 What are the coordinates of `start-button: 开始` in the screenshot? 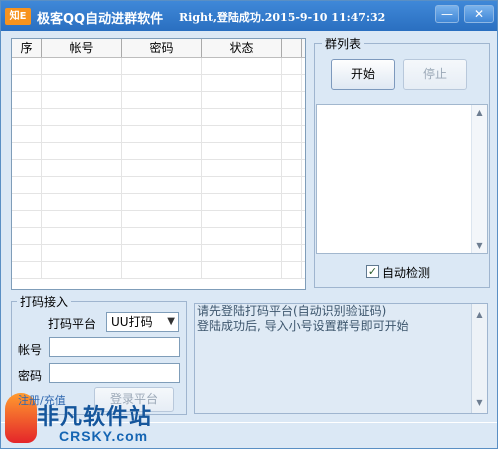 It's located at (363, 74).